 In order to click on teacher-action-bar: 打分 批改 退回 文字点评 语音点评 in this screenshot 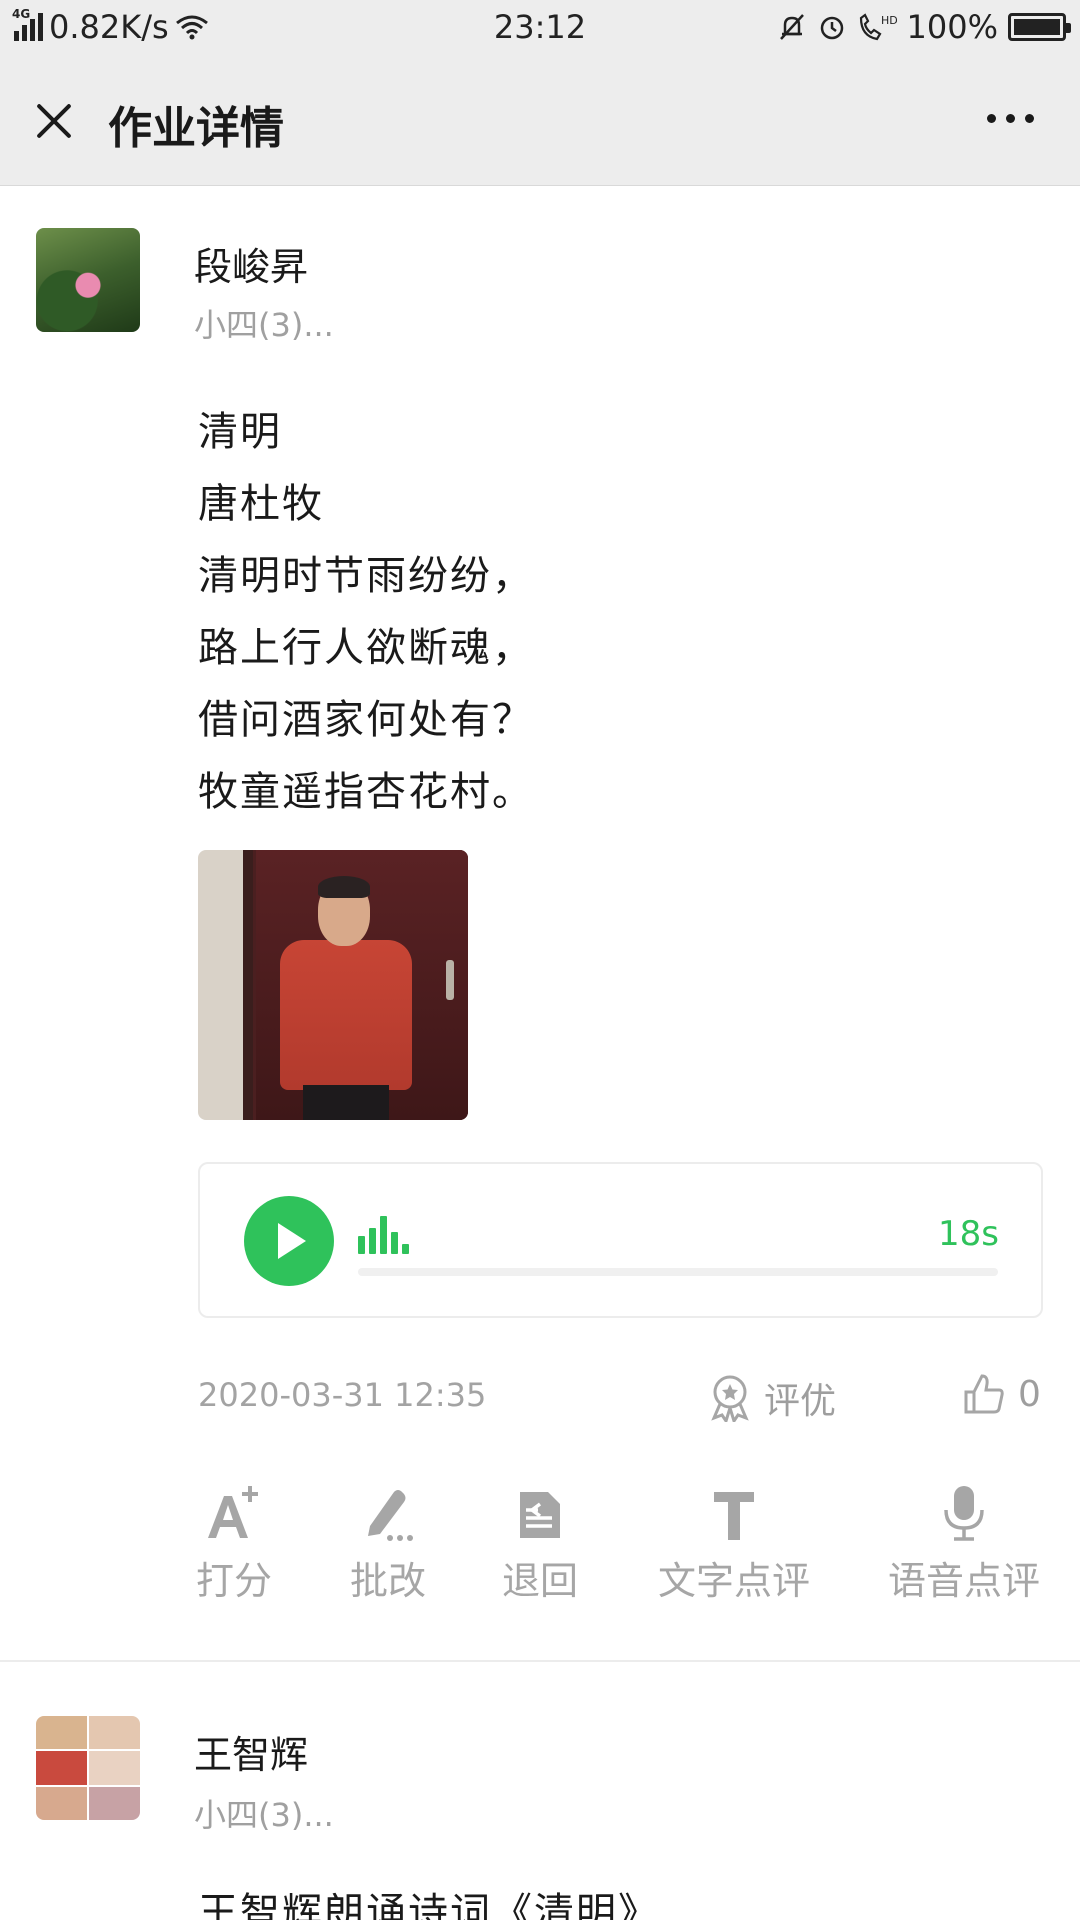, I will do `click(540, 1544)`.